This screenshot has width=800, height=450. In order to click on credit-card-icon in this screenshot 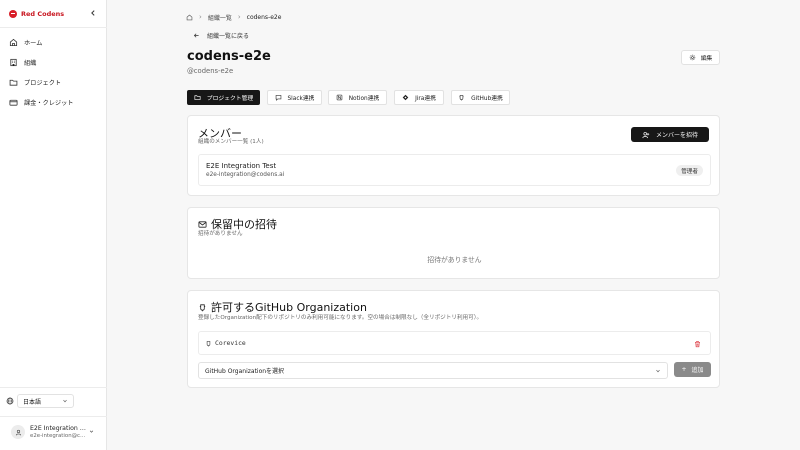, I will do `click(13, 102)`.